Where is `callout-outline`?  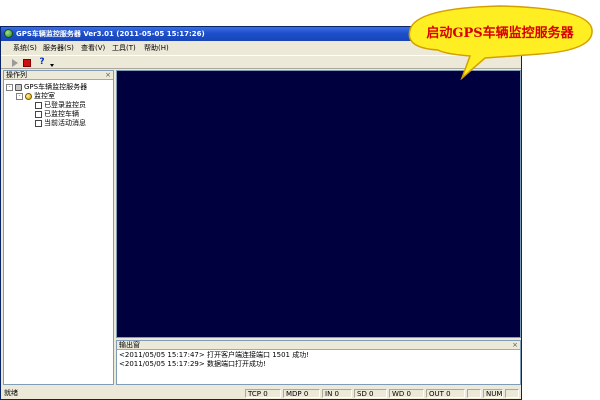 callout-outline is located at coordinates (500, 42).